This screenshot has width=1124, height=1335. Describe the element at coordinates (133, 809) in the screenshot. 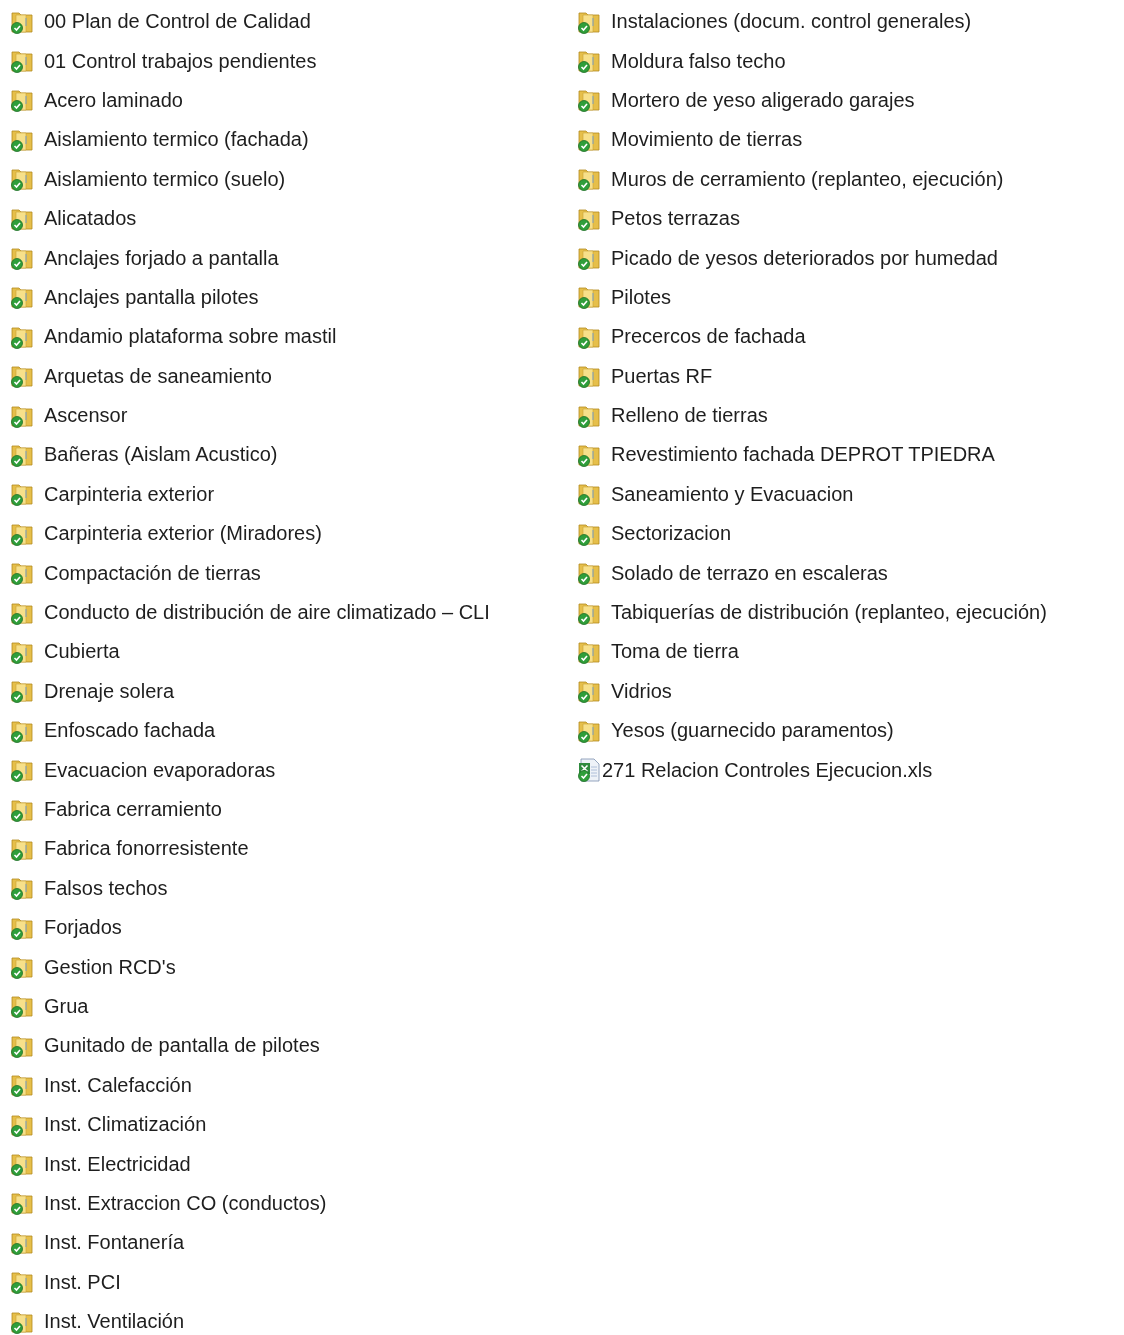

I see `file-name: Fabrica cerramiento` at that location.